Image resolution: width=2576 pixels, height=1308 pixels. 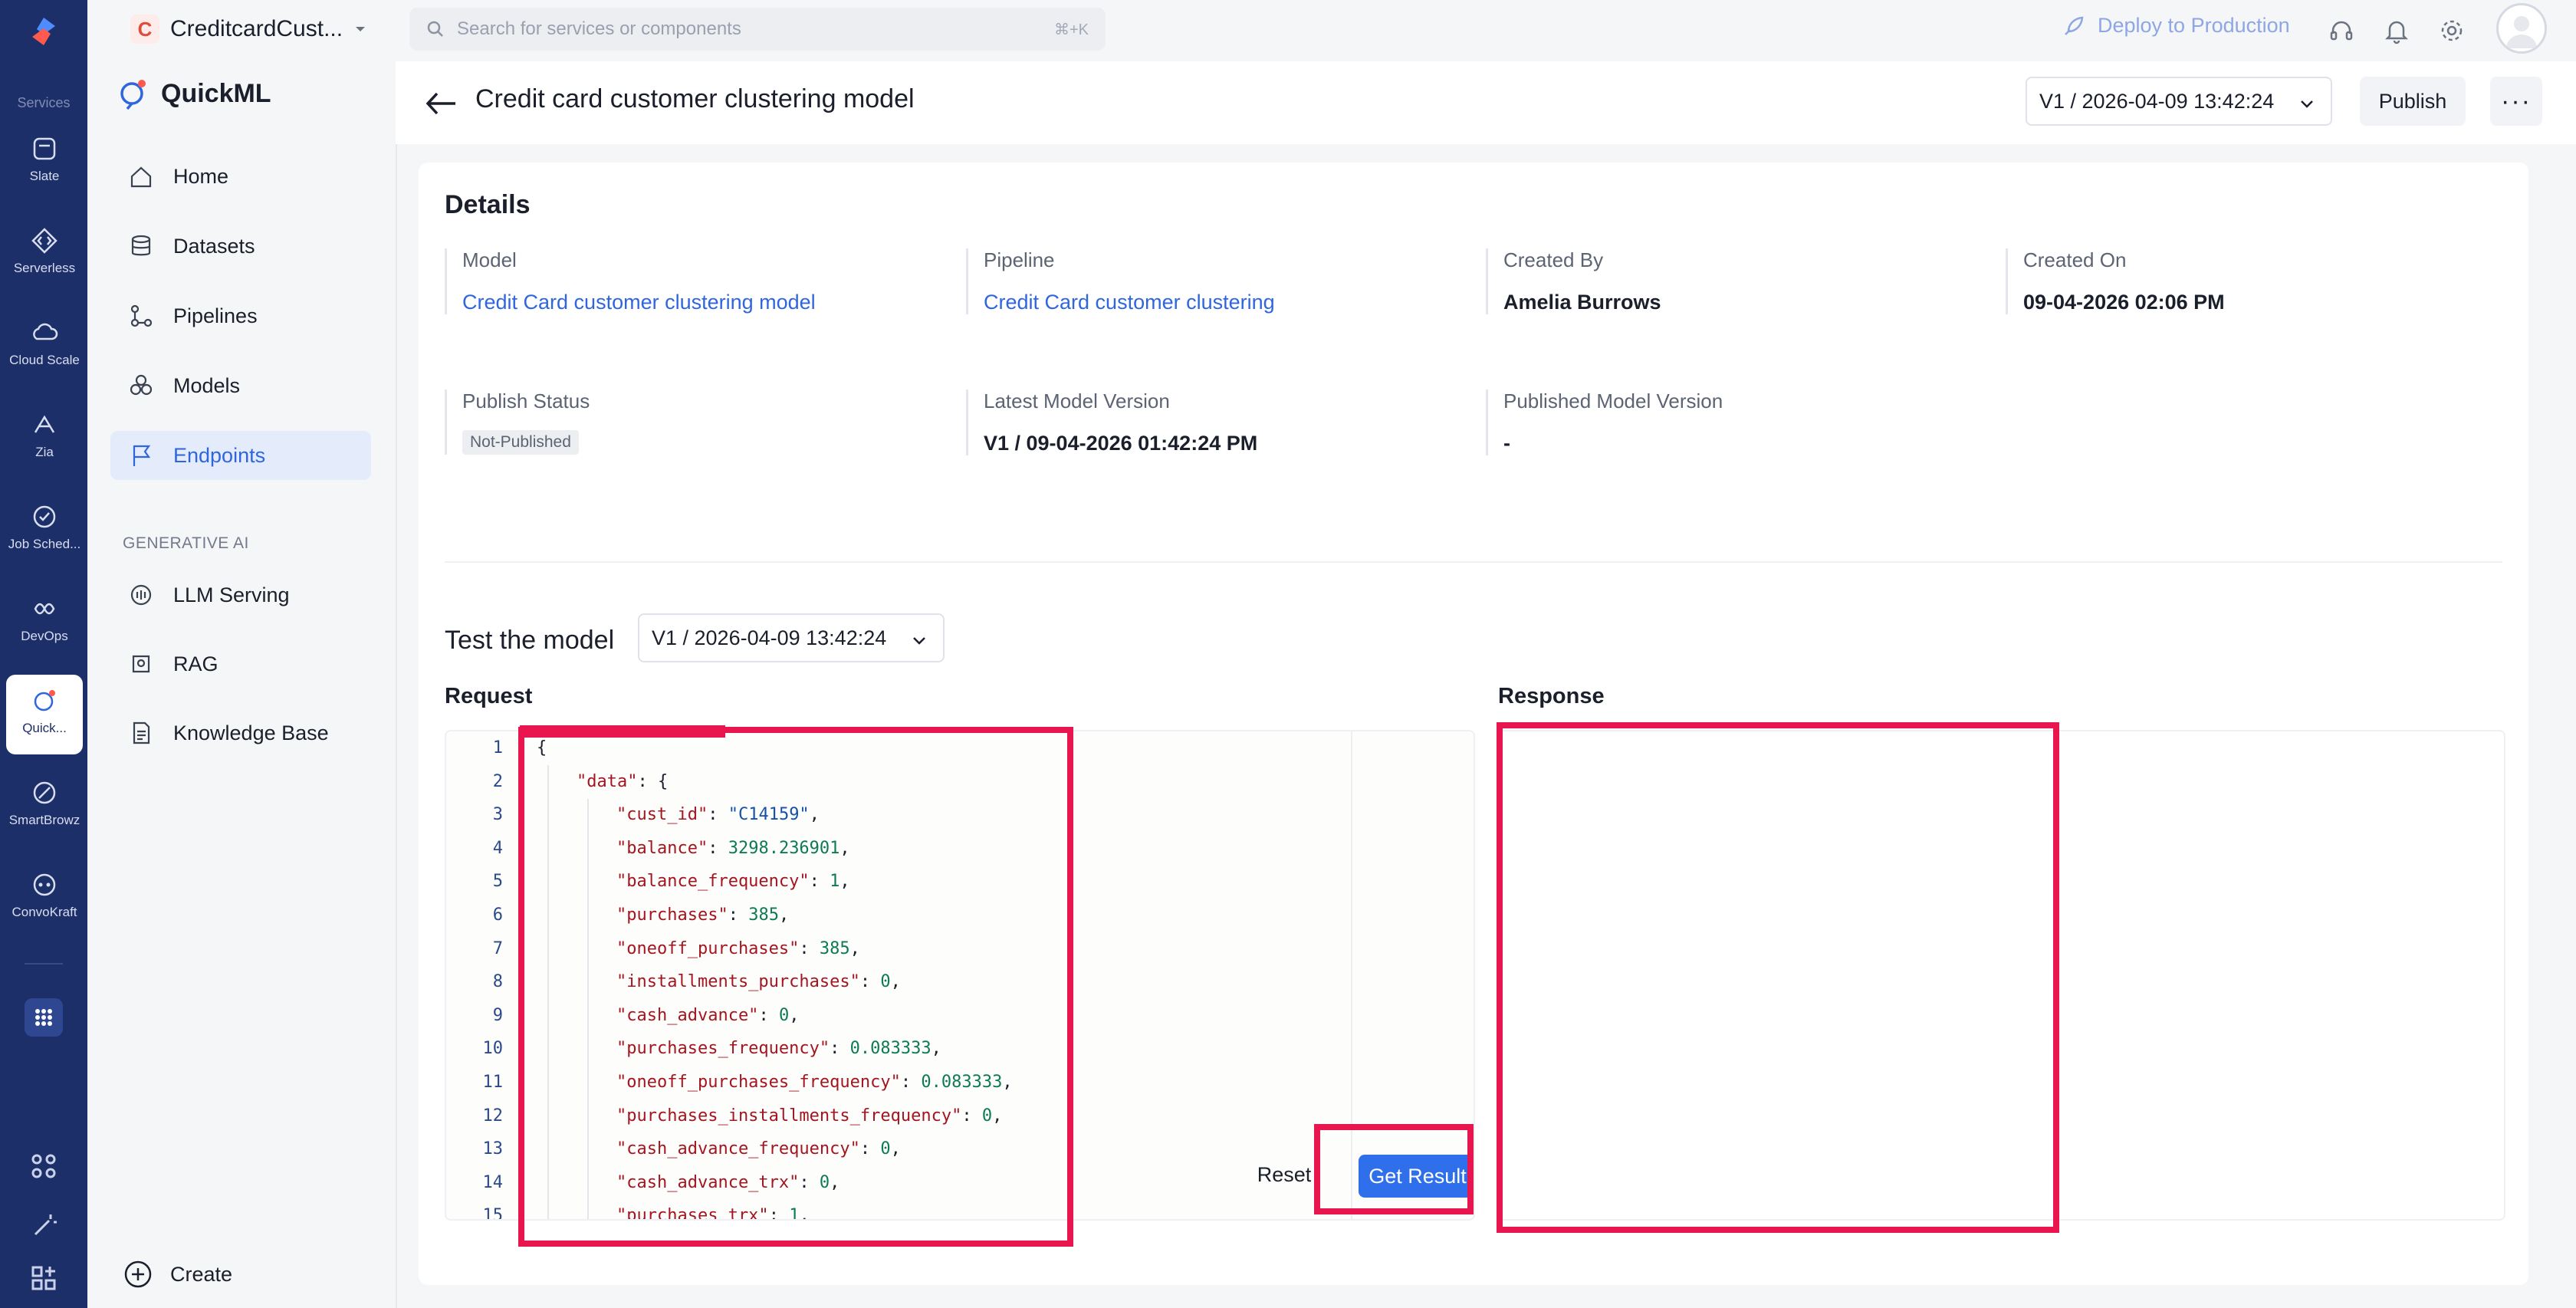 I want to click on search-placeholder: Search for services or components, so click(x=599, y=28).